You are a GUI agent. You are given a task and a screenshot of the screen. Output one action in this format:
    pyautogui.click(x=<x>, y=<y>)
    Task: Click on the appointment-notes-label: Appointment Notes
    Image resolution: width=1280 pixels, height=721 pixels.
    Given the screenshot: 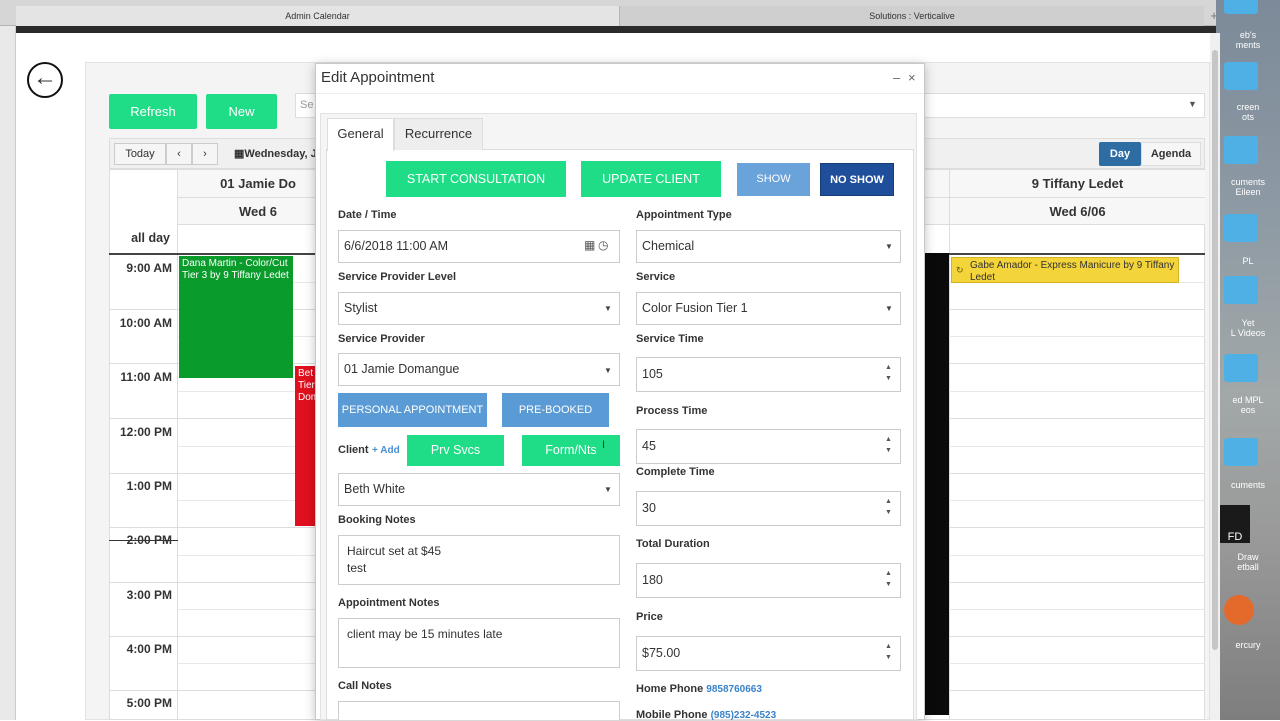 What is the action you would take?
    pyautogui.click(x=389, y=603)
    